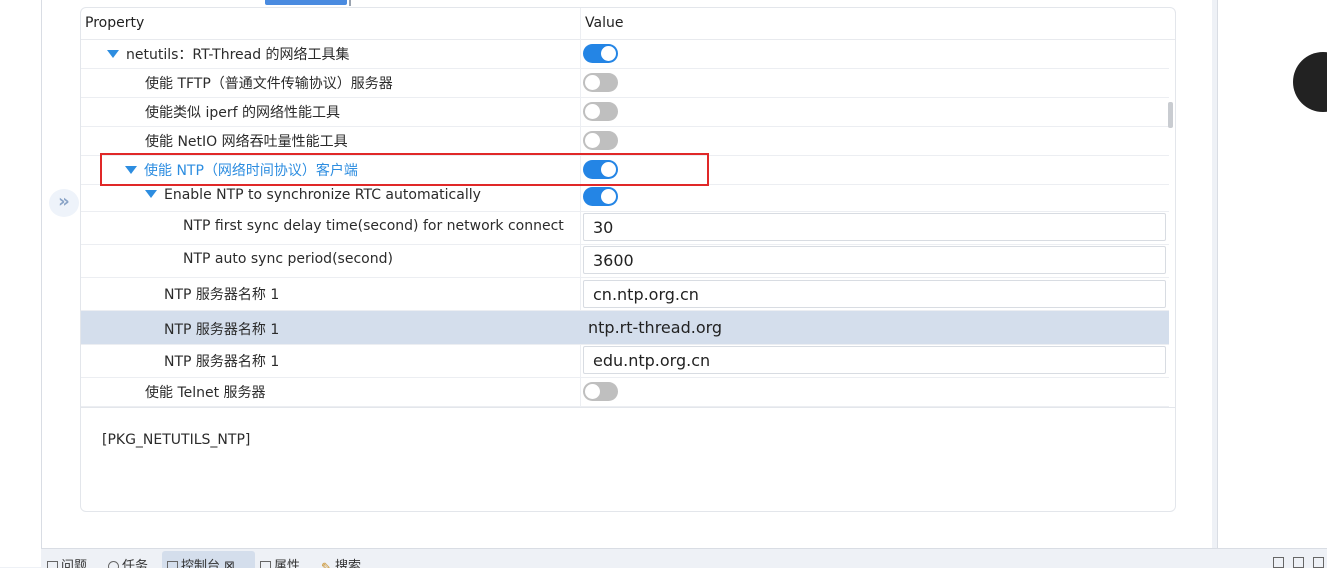 Image resolution: width=1327 pixels, height=568 pixels. Describe the element at coordinates (1300, 561) in the screenshot. I see `minimize-icon` at that location.